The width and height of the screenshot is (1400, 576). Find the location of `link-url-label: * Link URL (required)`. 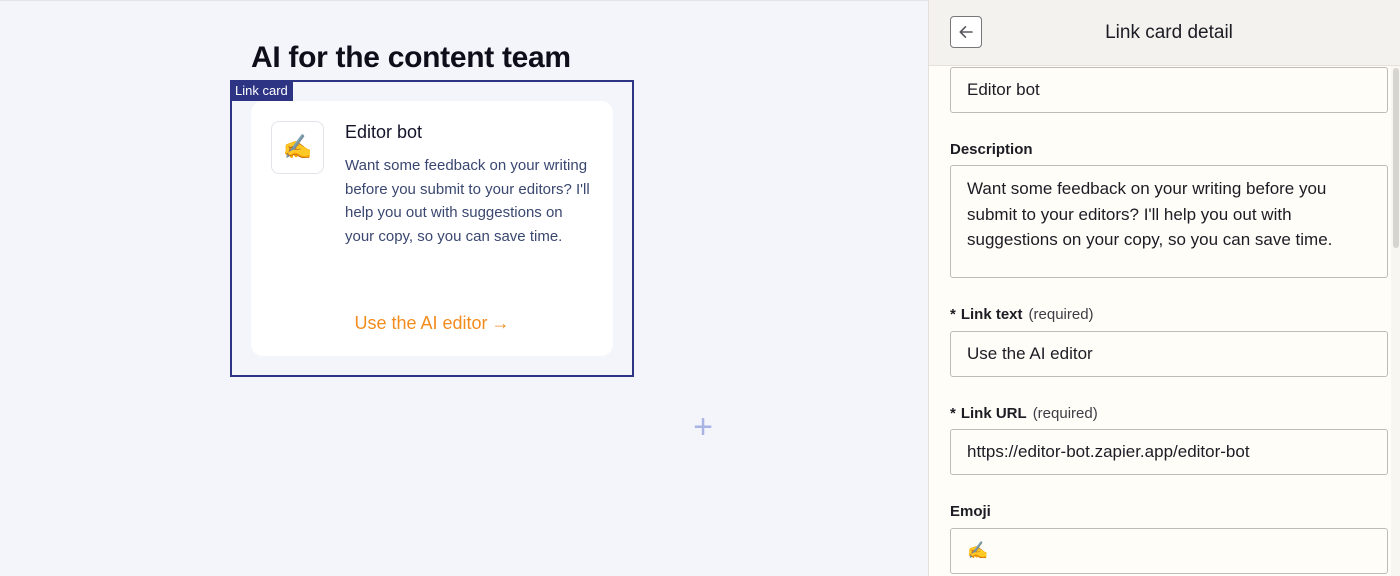

link-url-label: * Link URL (required) is located at coordinates (1024, 413).